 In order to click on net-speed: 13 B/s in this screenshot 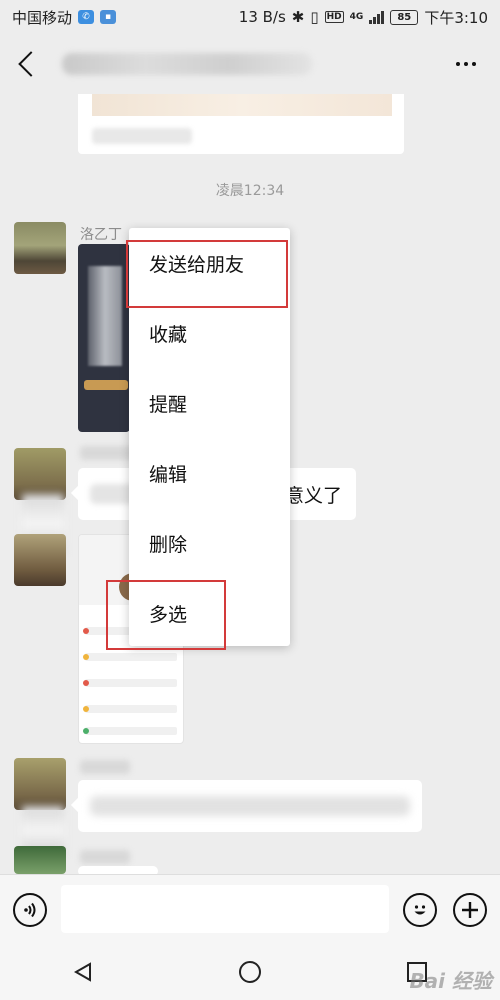, I will do `click(262, 17)`.